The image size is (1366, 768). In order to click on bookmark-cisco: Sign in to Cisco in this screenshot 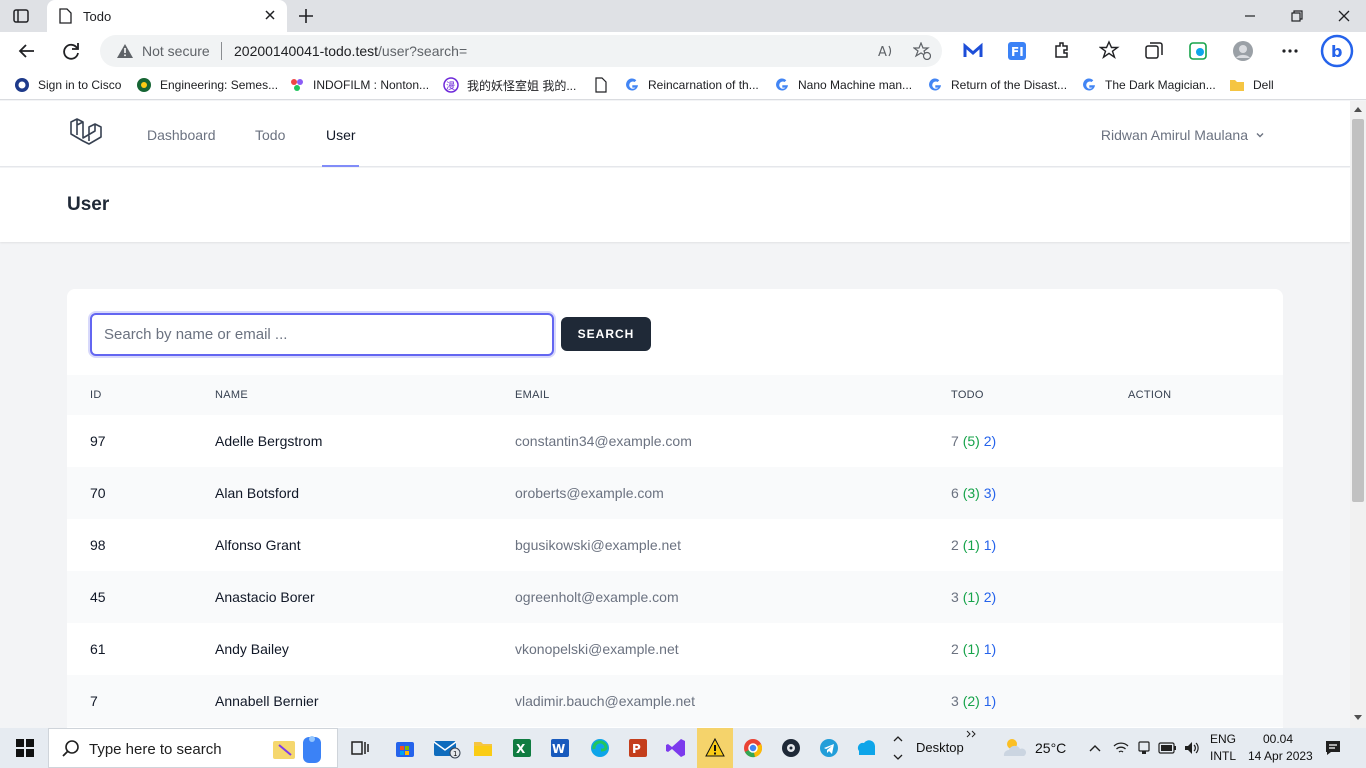, I will do `click(67, 85)`.